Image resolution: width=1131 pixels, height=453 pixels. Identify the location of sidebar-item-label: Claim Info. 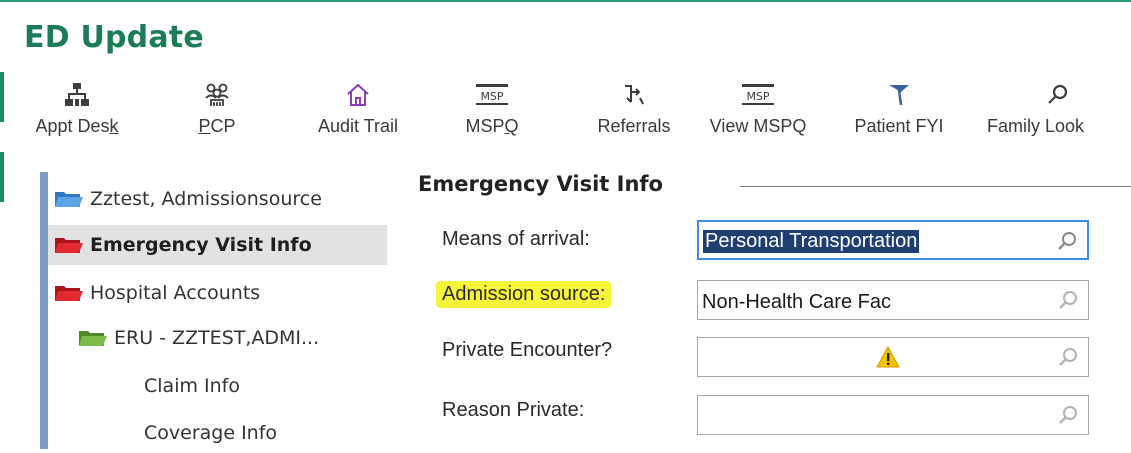
(192, 386).